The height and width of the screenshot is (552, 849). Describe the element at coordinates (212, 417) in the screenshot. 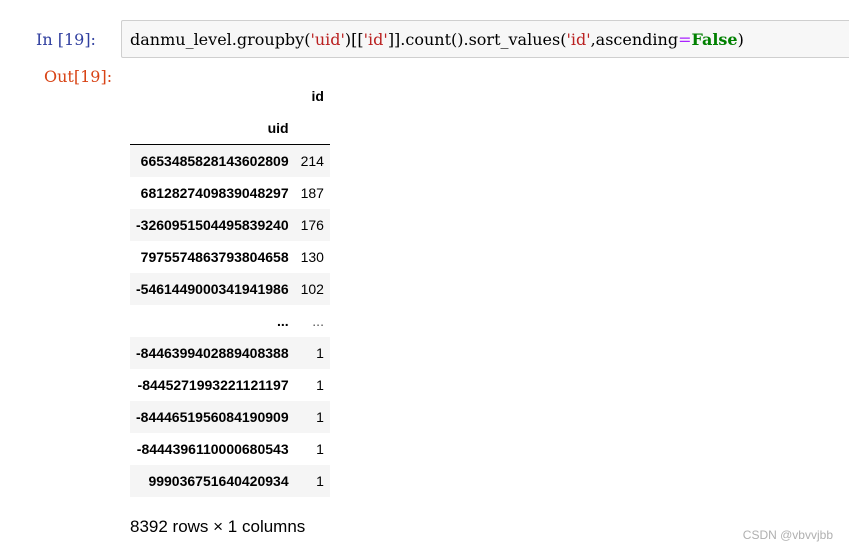

I see `row-index: -8444651956084190909` at that location.